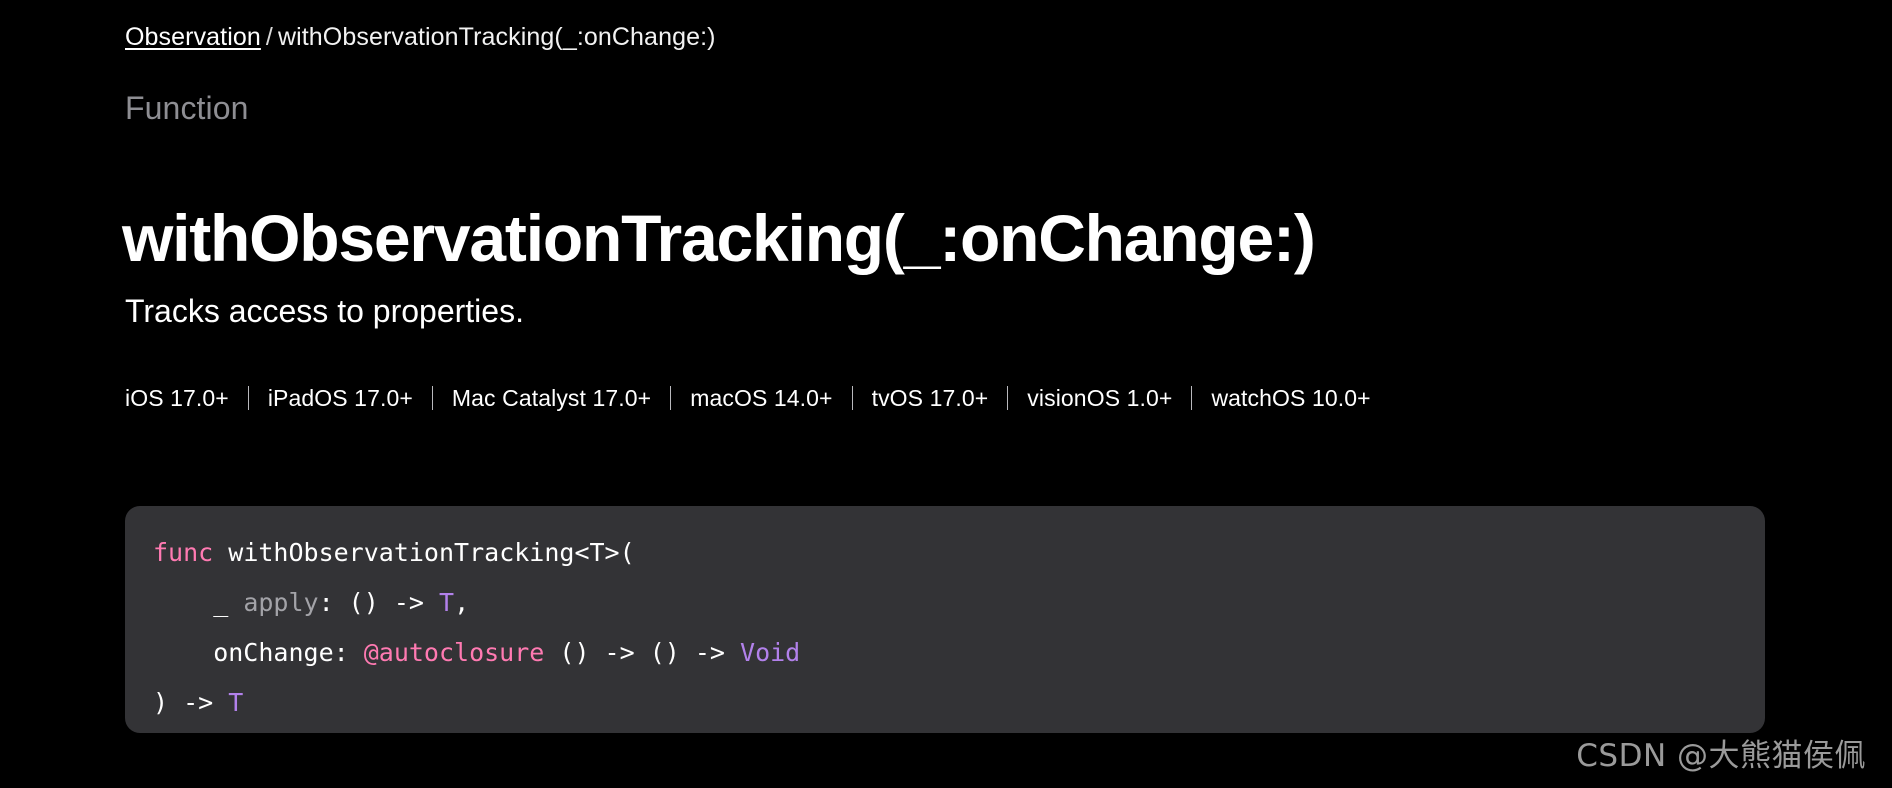 The image size is (1892, 788). I want to click on code-token-attr: @autoclosure, so click(454, 652).